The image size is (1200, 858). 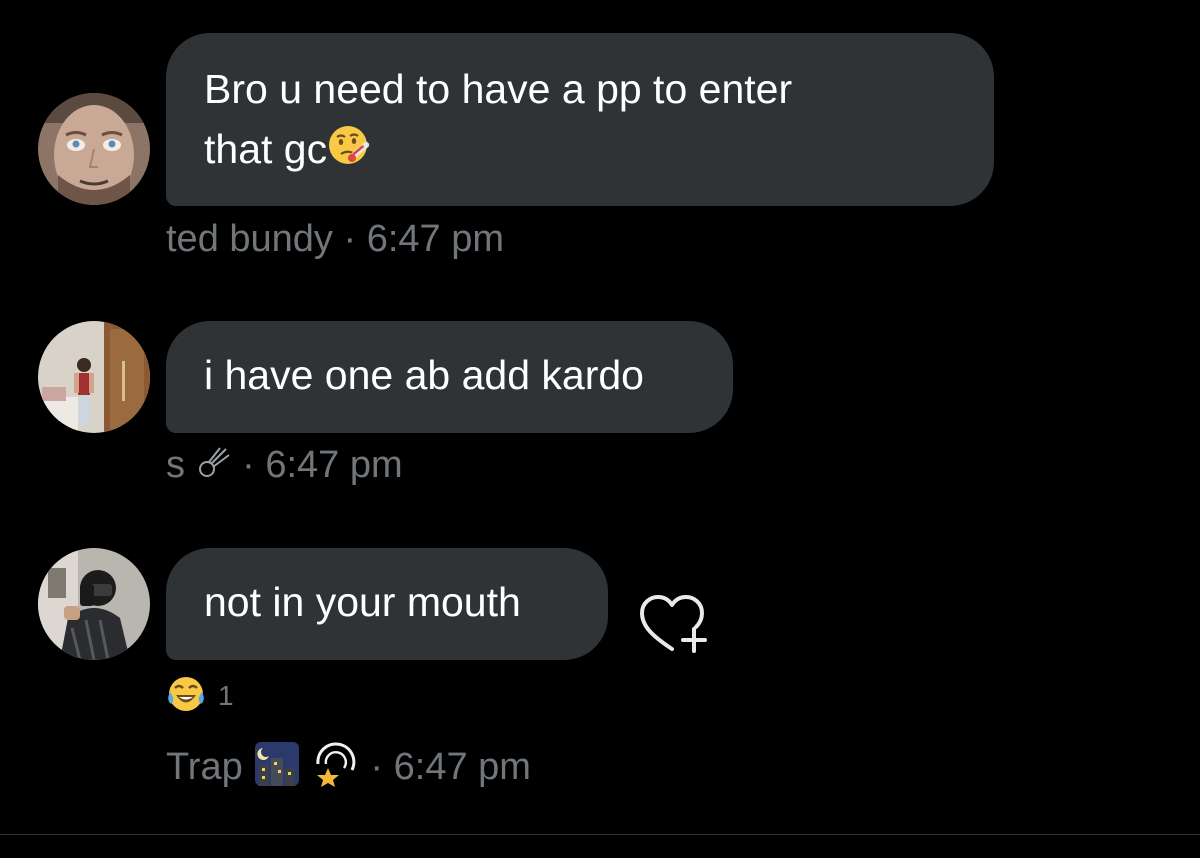 I want to click on message-text-line1: Bro u need to have a pp to enter, so click(x=498, y=89).